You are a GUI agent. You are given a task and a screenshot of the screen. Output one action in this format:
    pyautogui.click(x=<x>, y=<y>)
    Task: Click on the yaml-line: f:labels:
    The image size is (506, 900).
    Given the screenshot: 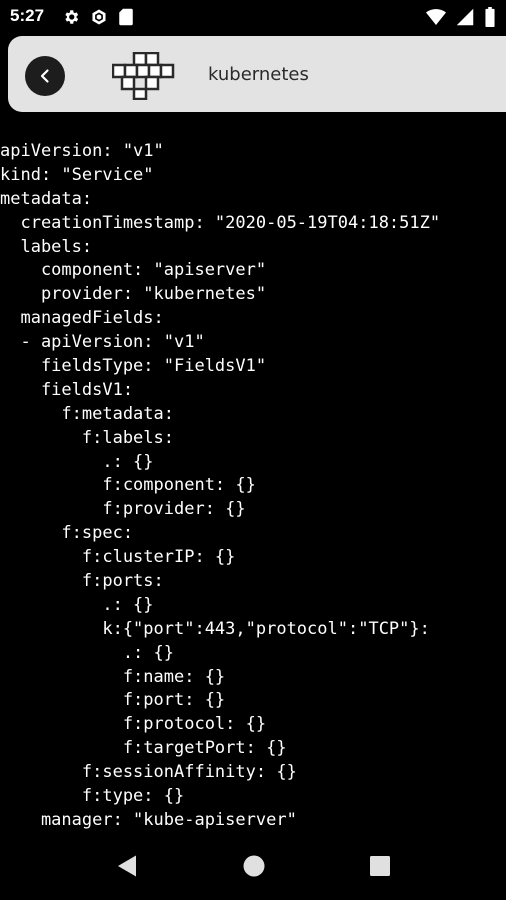 What is the action you would take?
    pyautogui.click(x=87, y=437)
    